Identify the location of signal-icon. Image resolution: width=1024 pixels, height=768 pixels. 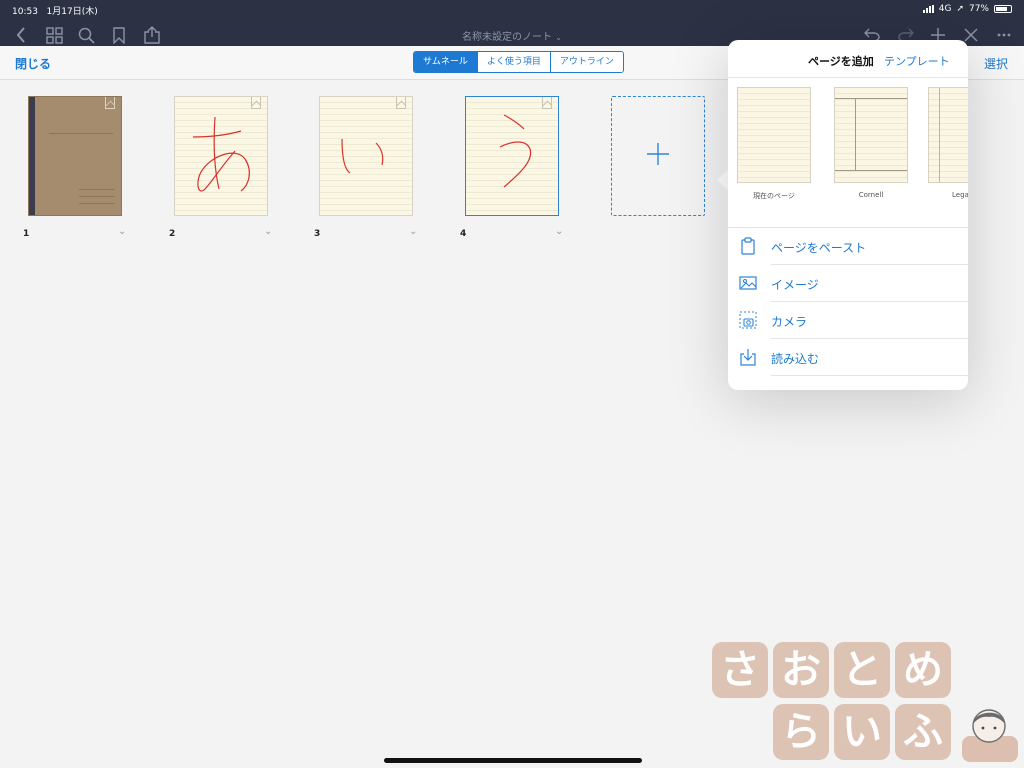
(928, 9).